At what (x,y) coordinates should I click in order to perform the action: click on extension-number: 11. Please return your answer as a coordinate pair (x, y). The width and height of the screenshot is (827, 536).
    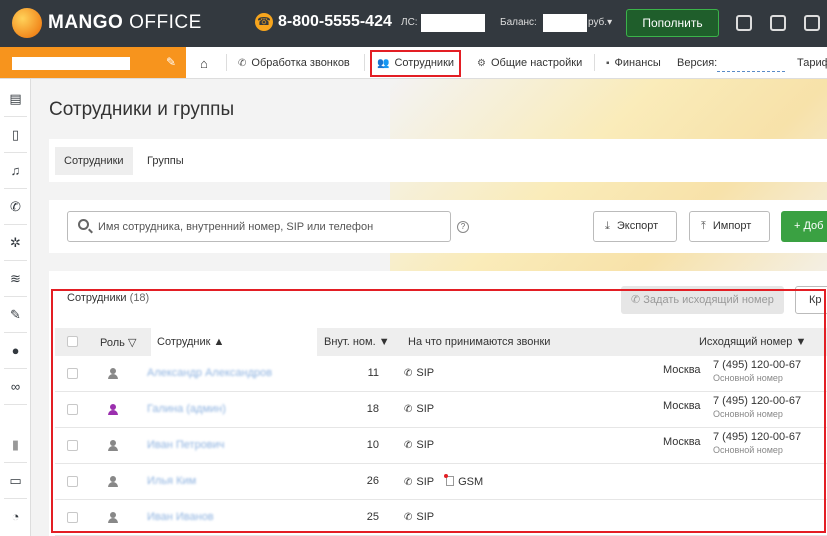
    Looking at the image, I should click on (373, 373).